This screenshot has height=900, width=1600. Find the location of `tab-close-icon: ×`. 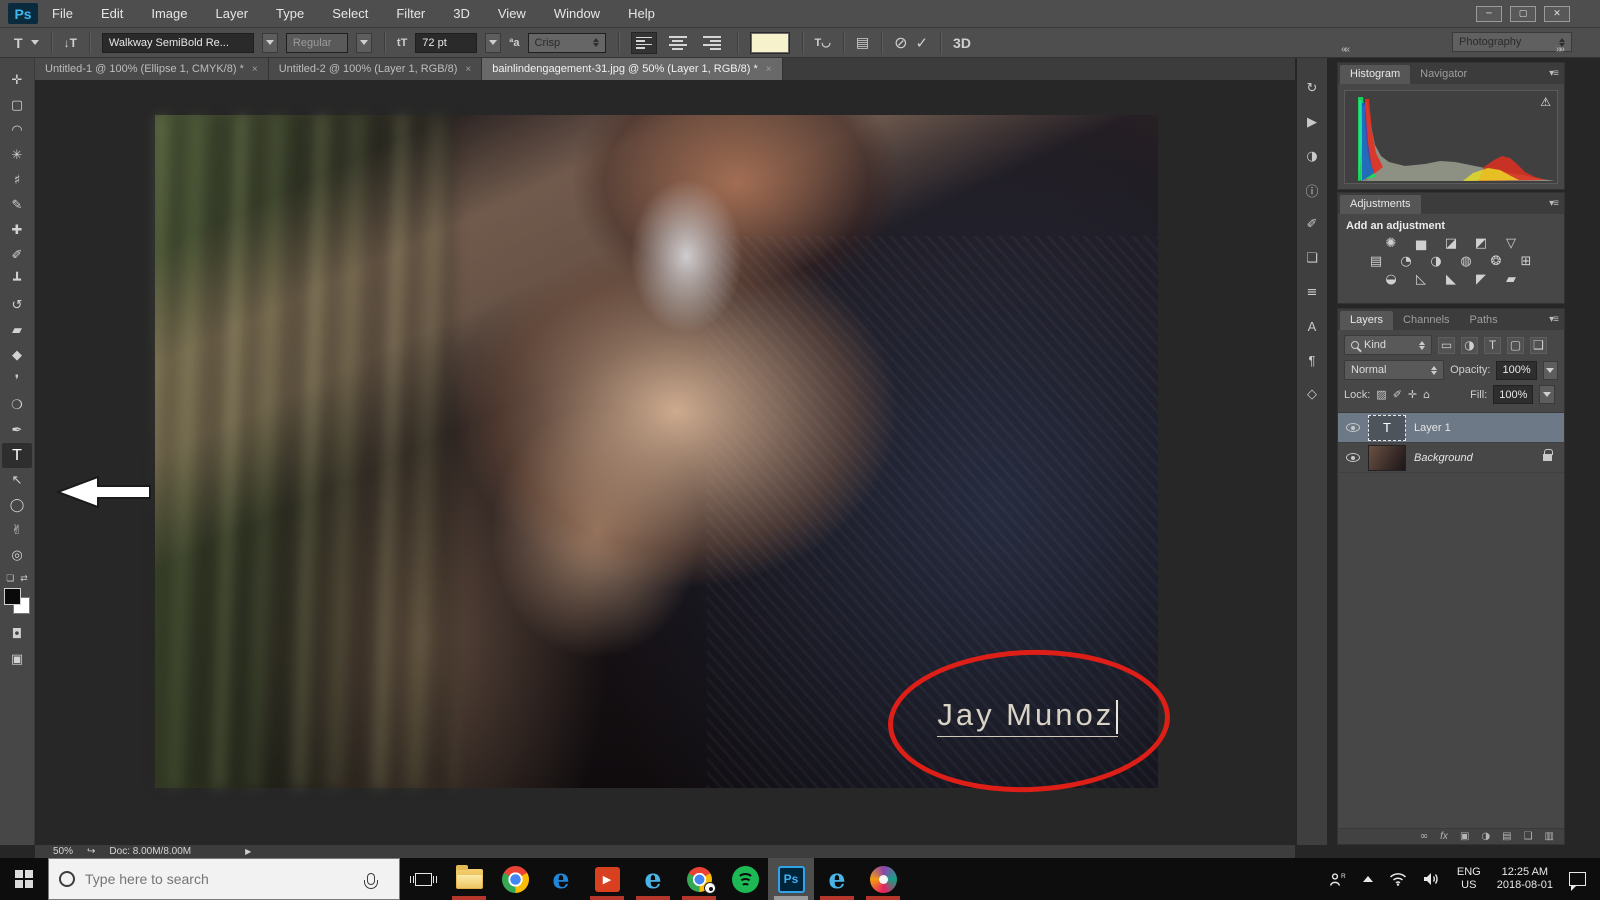

tab-close-icon: × is located at coordinates (468, 69).